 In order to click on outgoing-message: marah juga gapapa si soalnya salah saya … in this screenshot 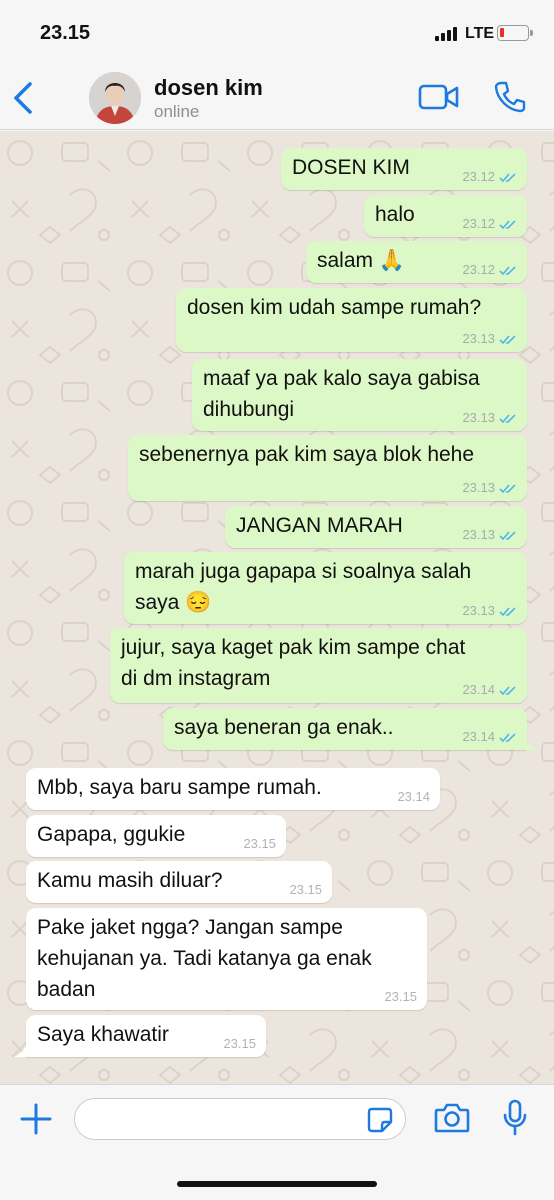, I will do `click(325, 588)`.